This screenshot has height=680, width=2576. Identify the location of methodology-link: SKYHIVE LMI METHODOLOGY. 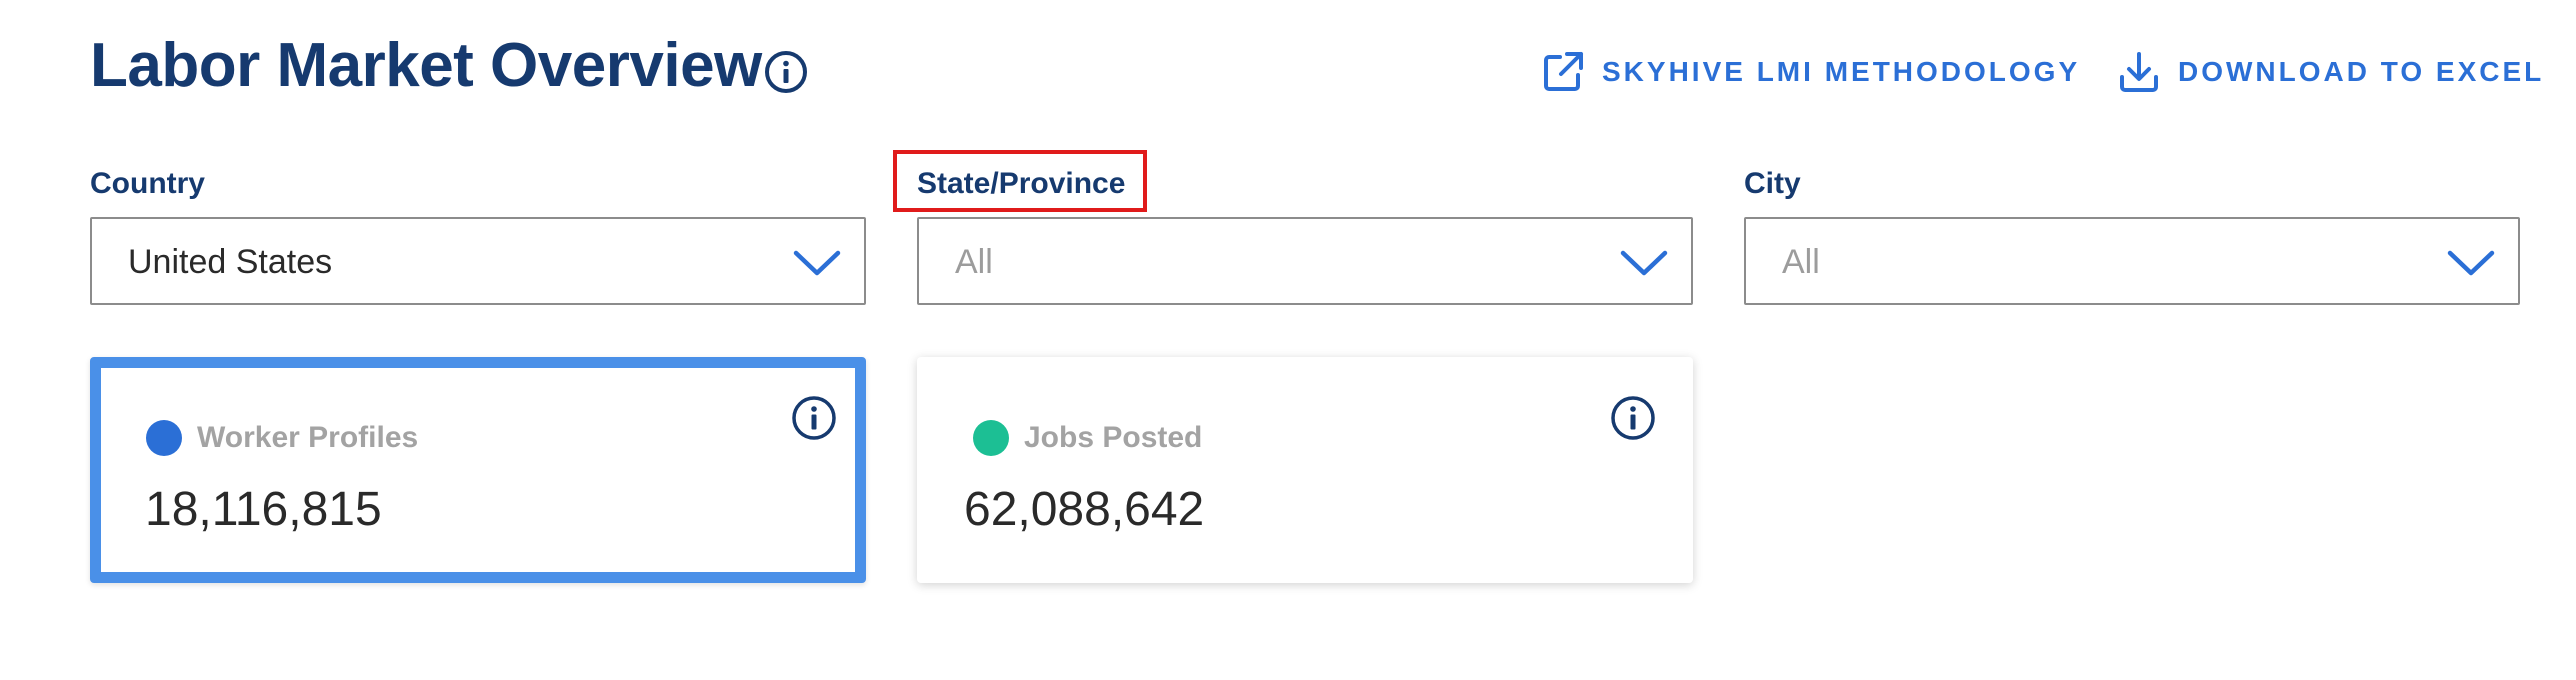
(1810, 72).